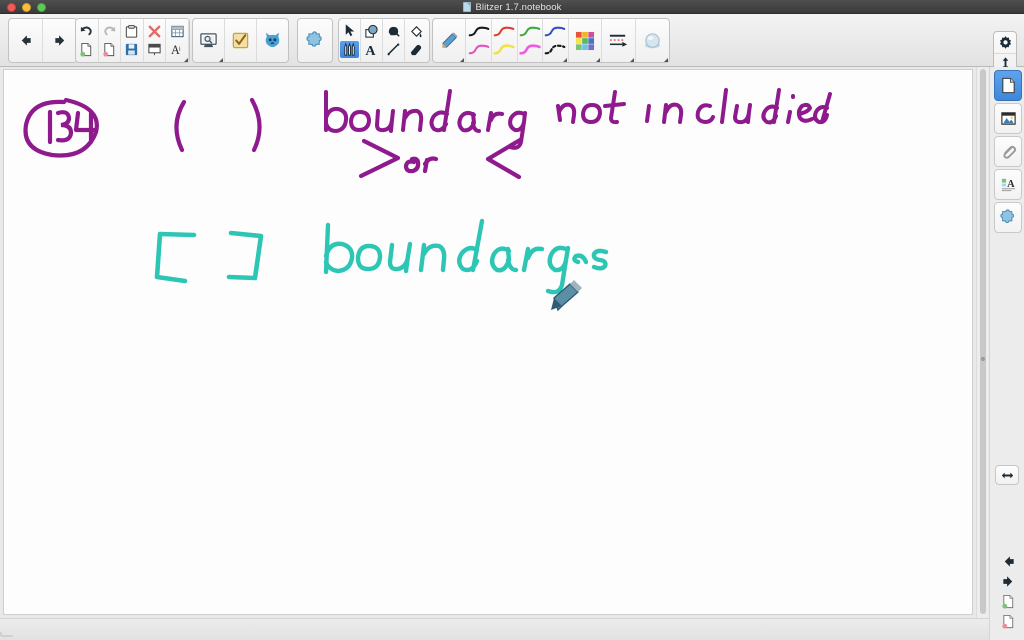 This screenshot has width=1024, height=640. What do you see at coordinates (462, 60) in the screenshot?
I see `pencil-expand-arrow` at bounding box center [462, 60].